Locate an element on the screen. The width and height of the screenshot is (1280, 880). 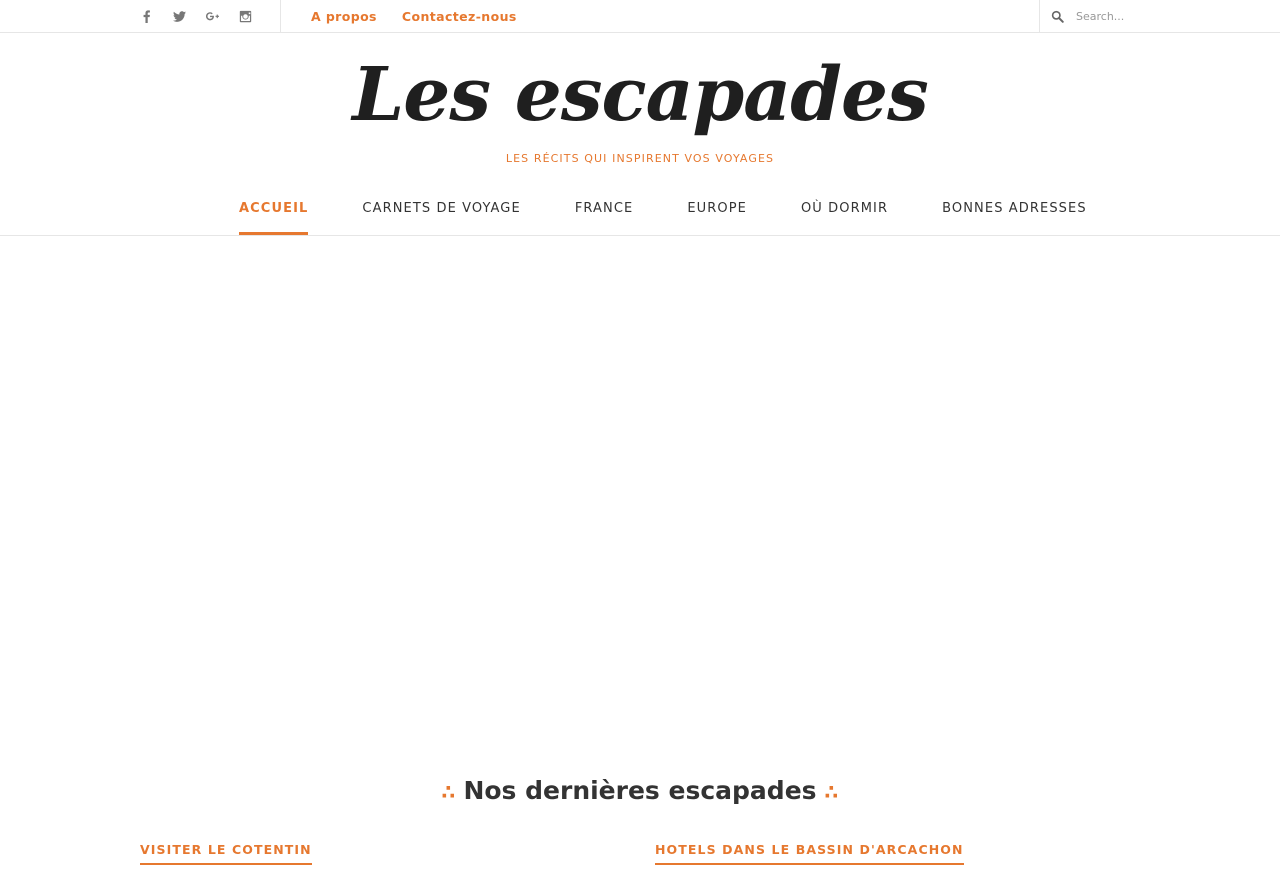
ornament-right: ∴ is located at coordinates (831, 791).